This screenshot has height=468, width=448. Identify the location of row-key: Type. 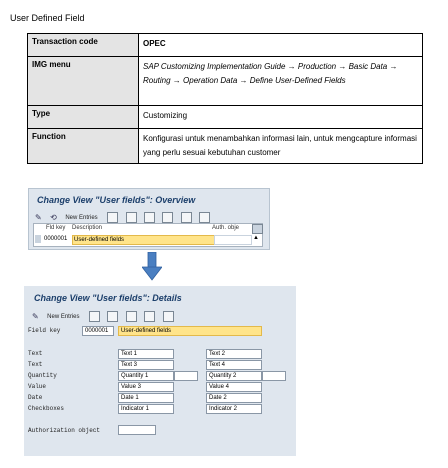
(83, 117).